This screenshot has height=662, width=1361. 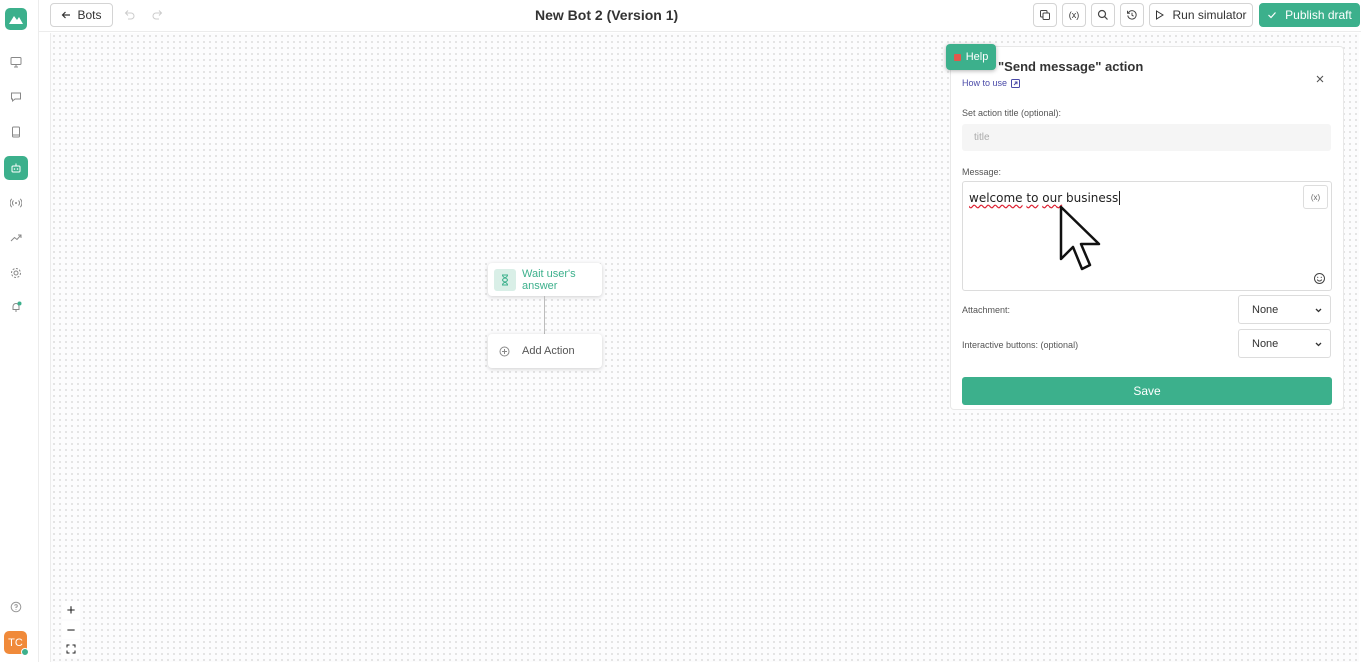 I want to click on chat-icon, so click(x=16, y=97).